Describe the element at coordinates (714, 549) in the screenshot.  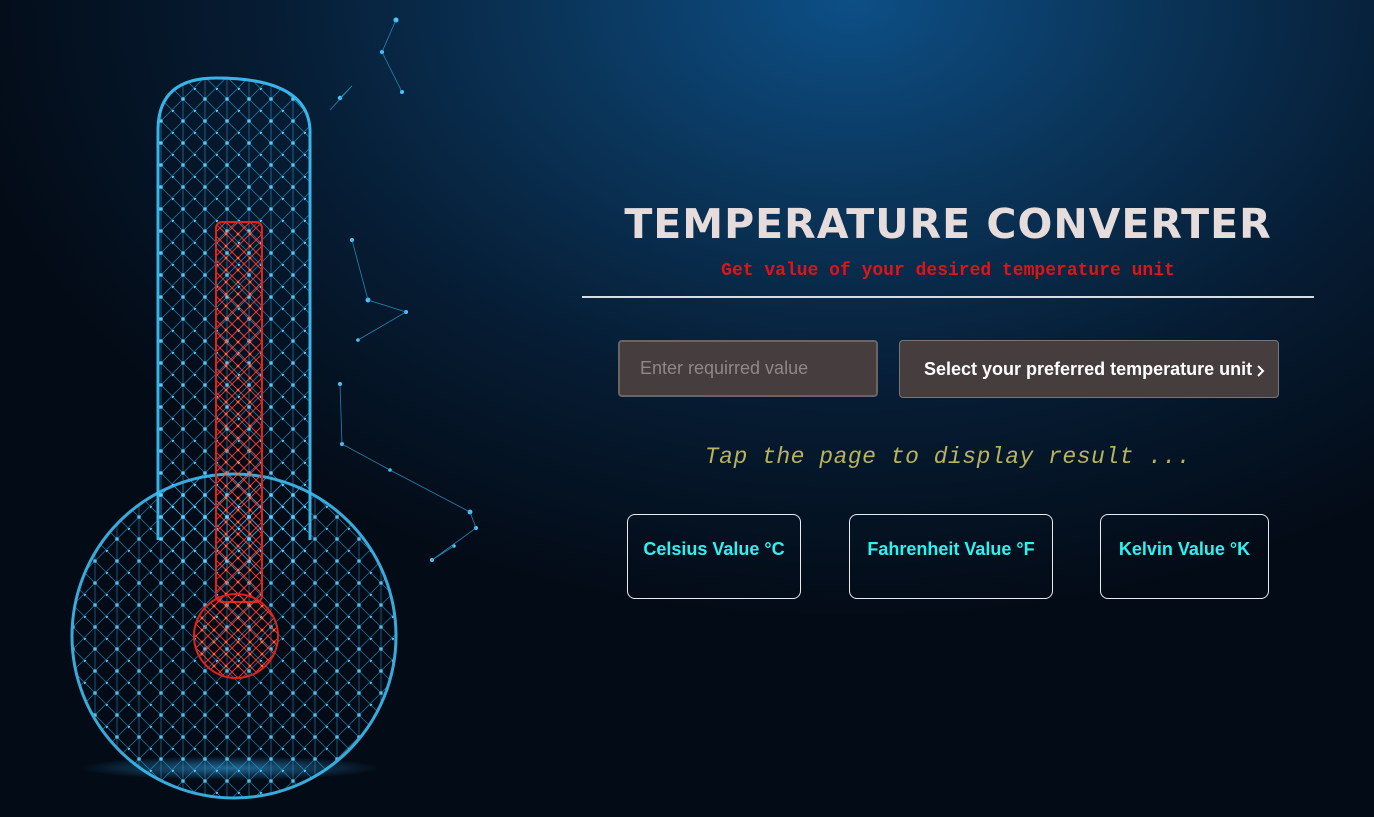
I see `celsius-label: Celsius Value °C` at that location.